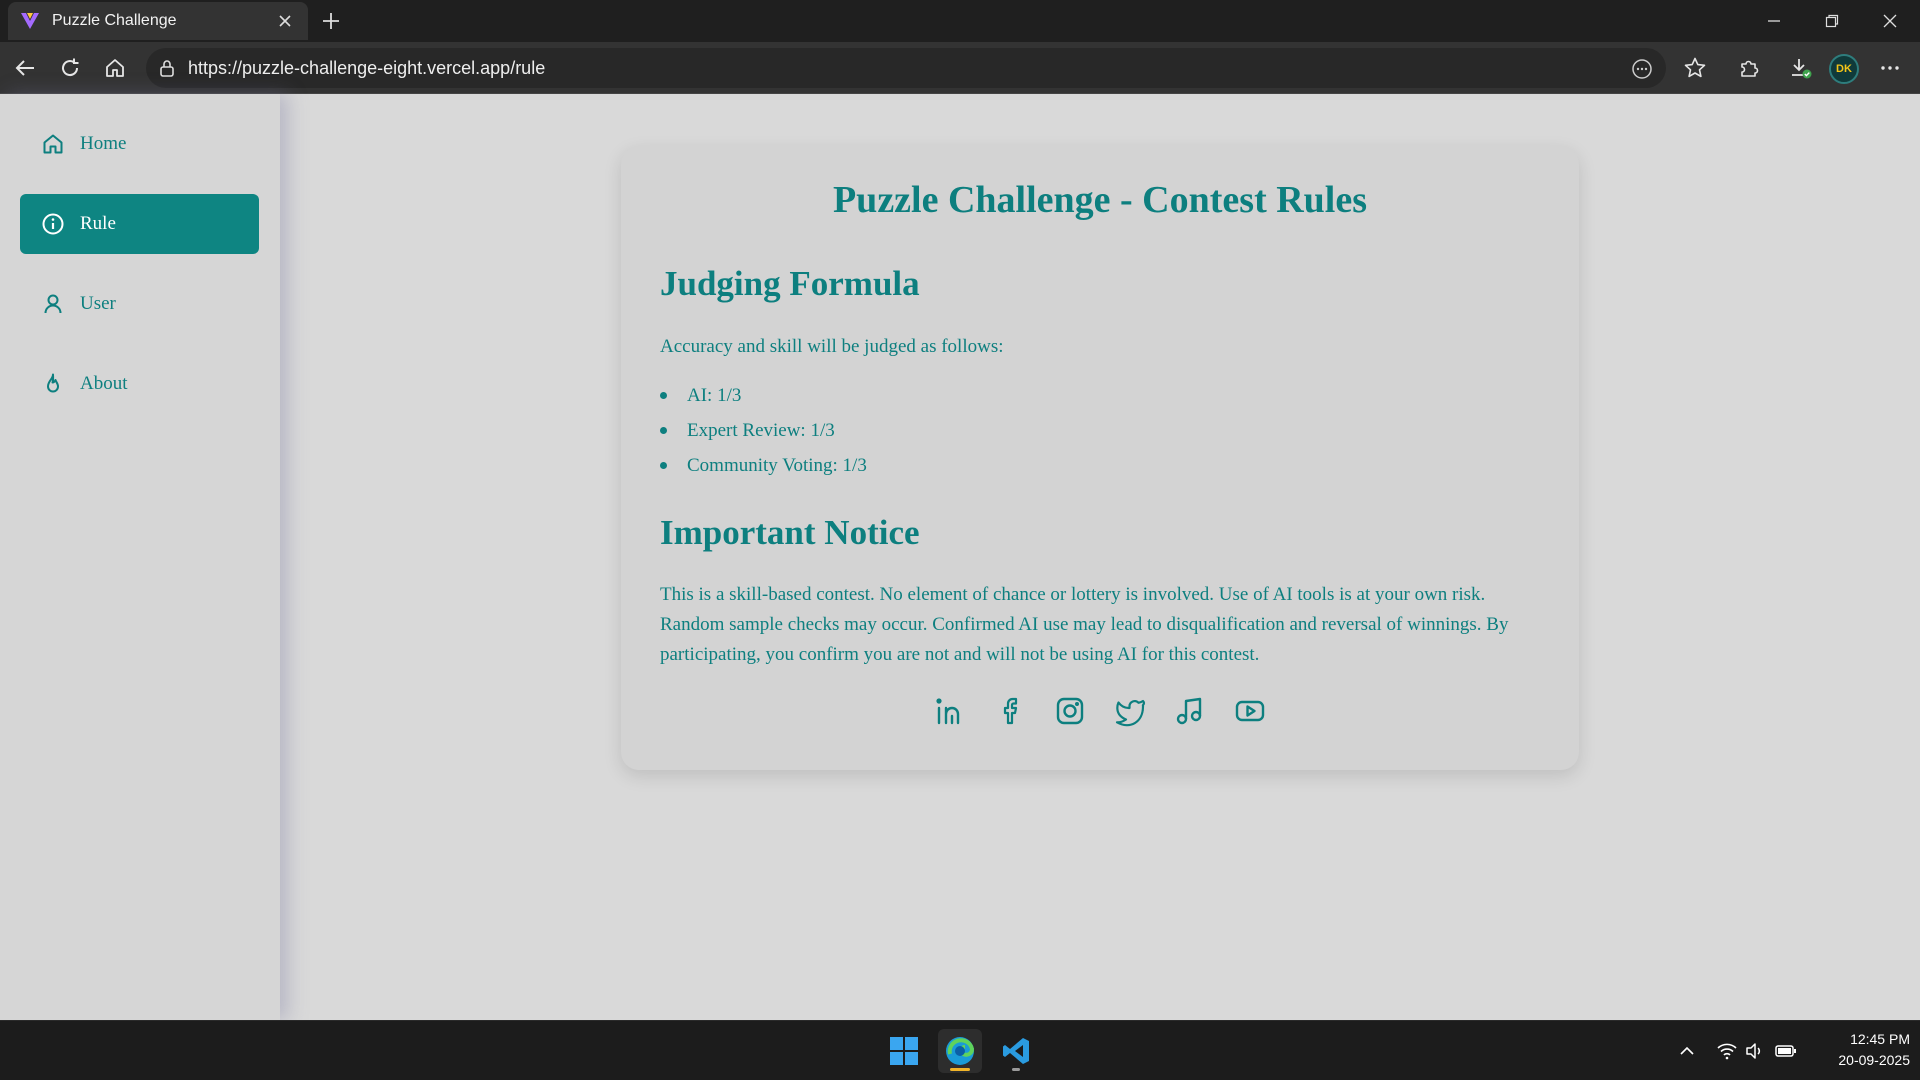  What do you see at coordinates (761, 430) in the screenshot?
I see `list-item-text: Expert Review: 1/3` at bounding box center [761, 430].